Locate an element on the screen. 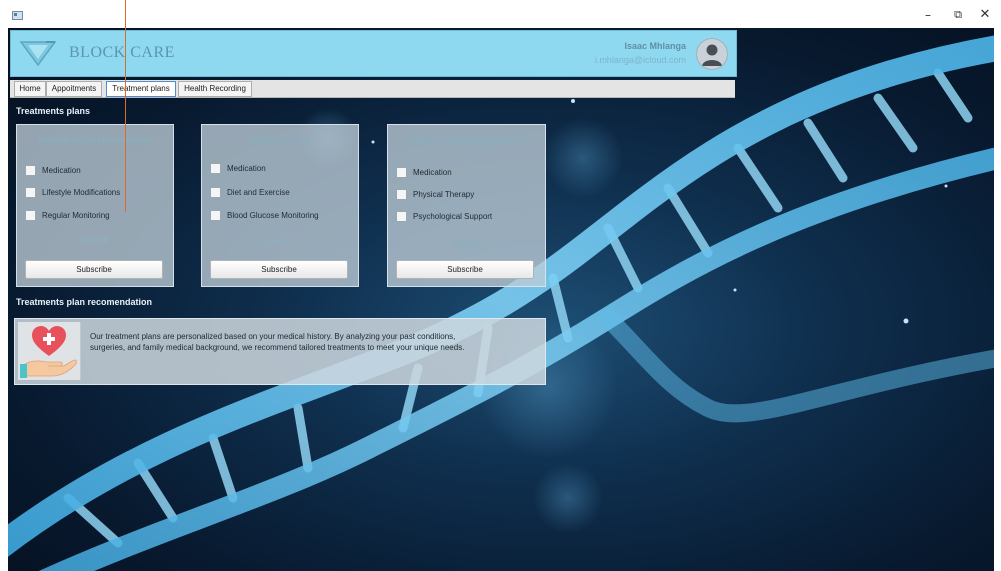  tab-health-recording: Health Recording is located at coordinates (215, 89).